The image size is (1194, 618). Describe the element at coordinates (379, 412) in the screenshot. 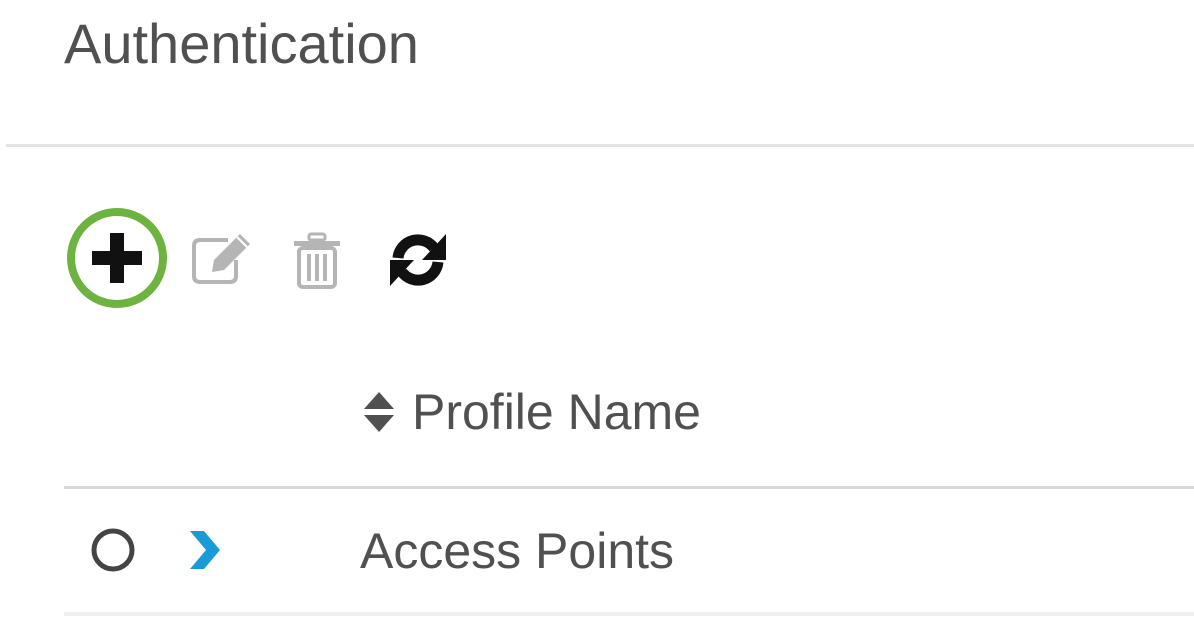

I see `sort-icon` at that location.